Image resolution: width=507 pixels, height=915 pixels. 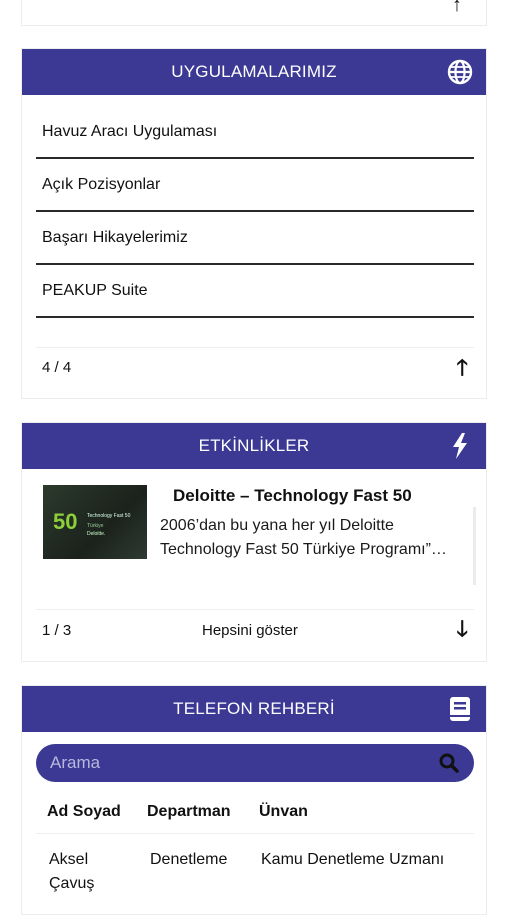 I want to click on table-header: Ad Soyad Departman Ünvan, so click(x=255, y=812).